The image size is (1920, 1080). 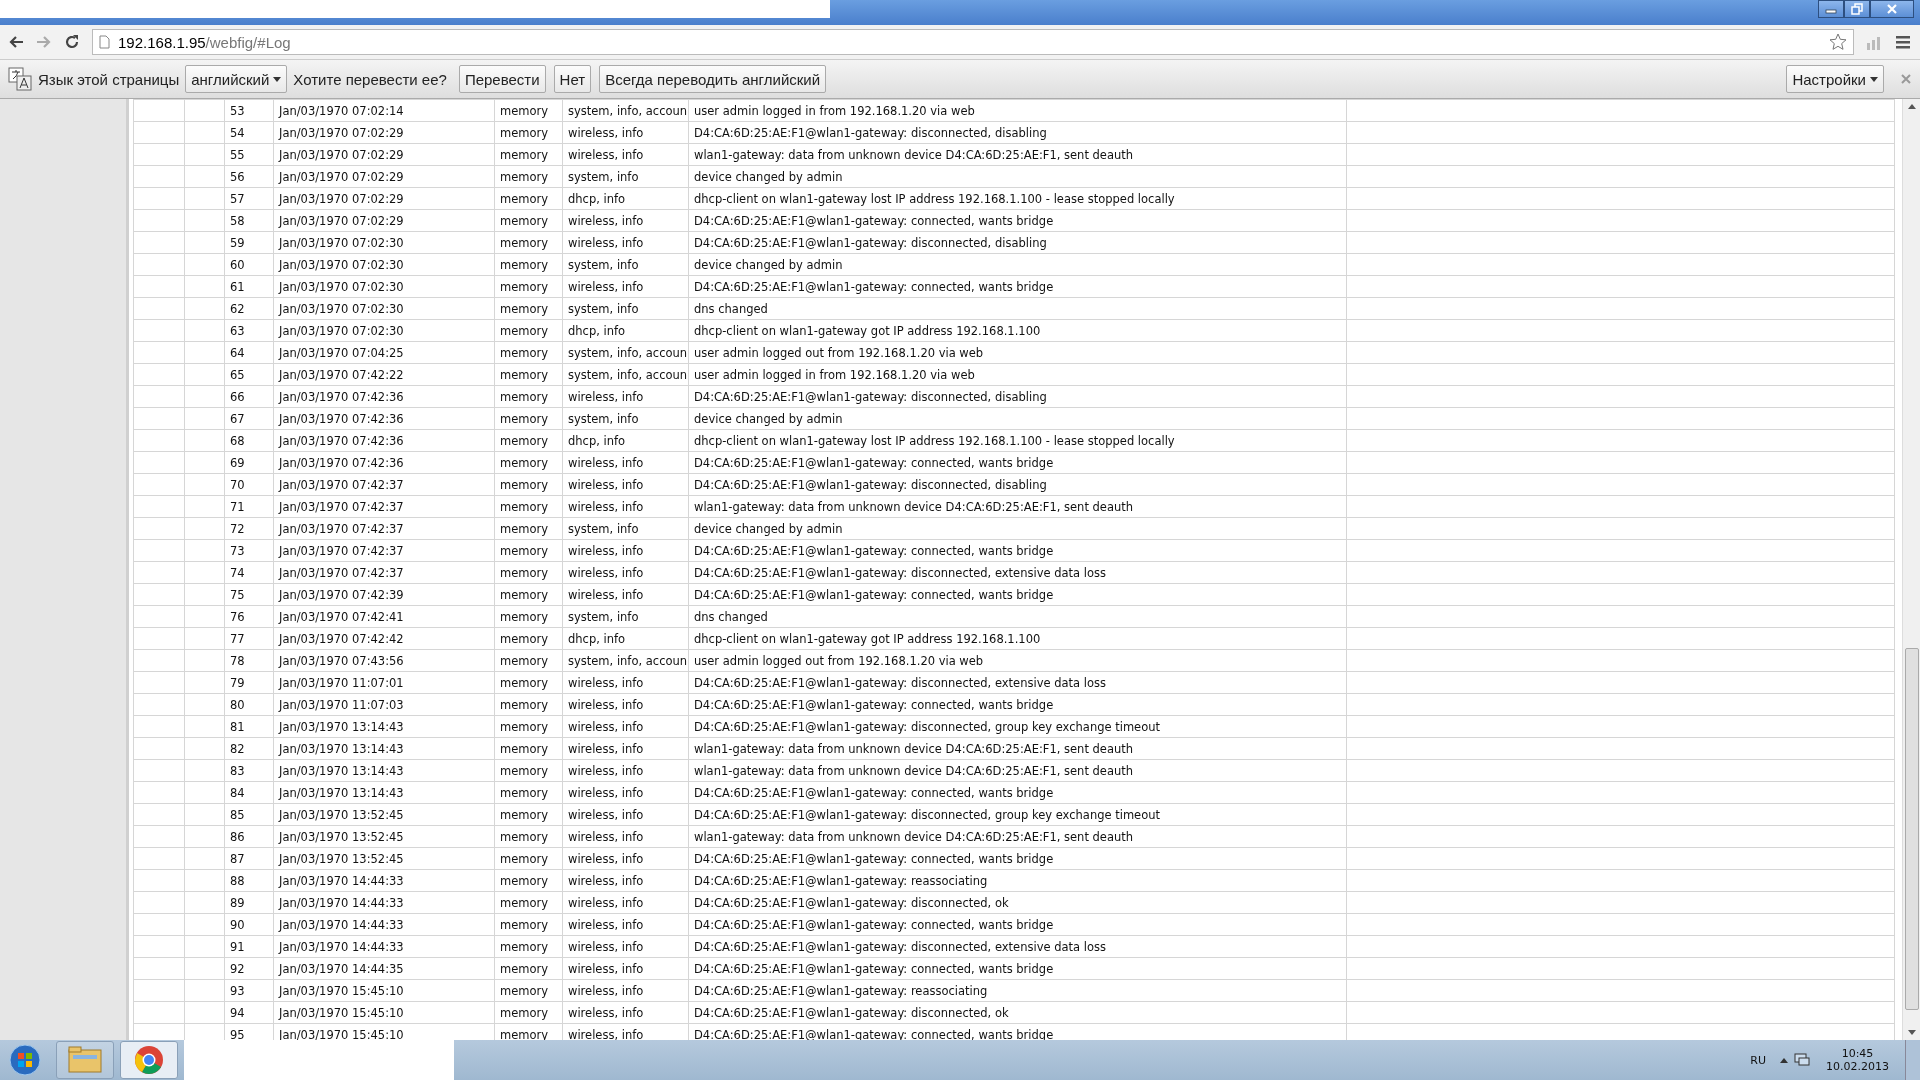 What do you see at coordinates (249, 616) in the screenshot?
I see `row-number: 76` at bounding box center [249, 616].